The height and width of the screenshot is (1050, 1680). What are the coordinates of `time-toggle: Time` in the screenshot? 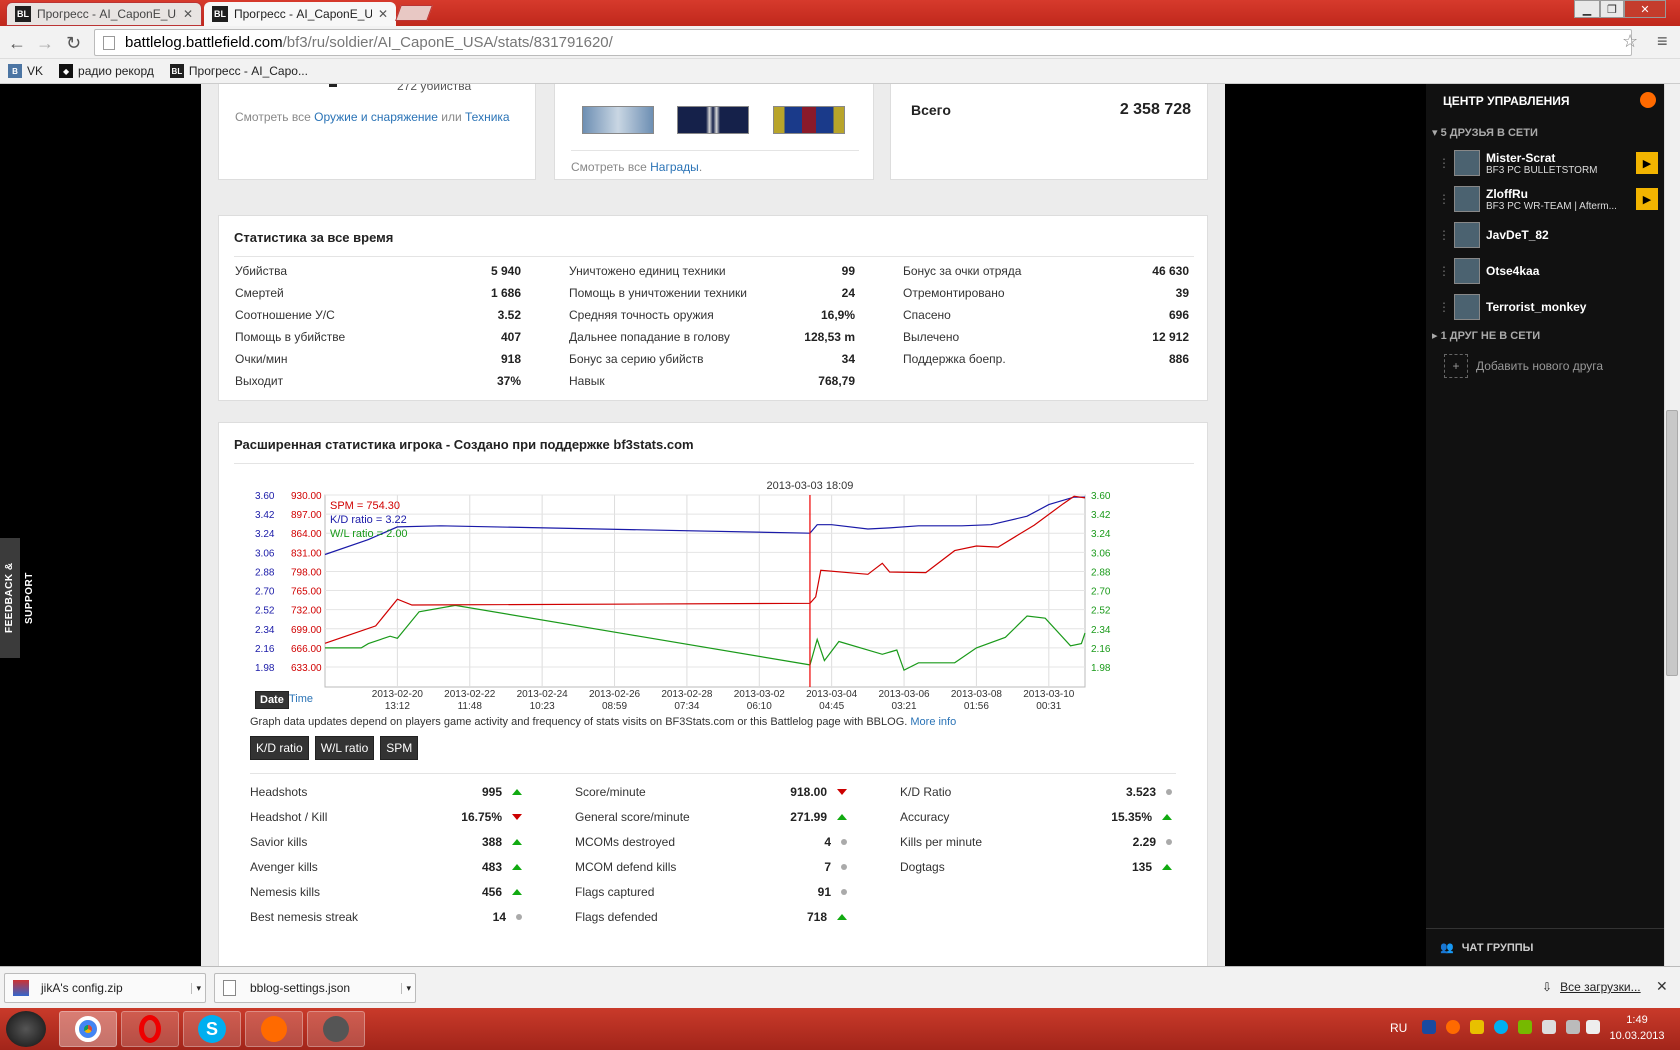 It's located at (301, 699).